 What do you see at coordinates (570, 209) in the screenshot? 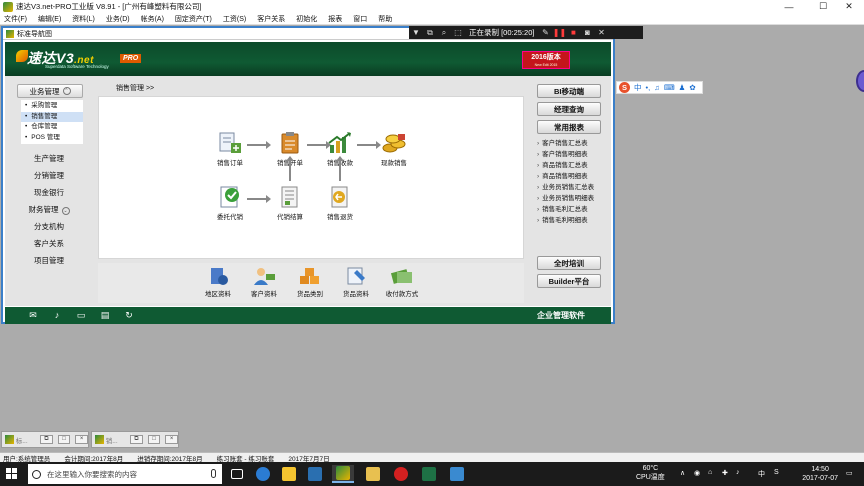
I see `report-link: 销售毛利汇总表` at bounding box center [570, 209].